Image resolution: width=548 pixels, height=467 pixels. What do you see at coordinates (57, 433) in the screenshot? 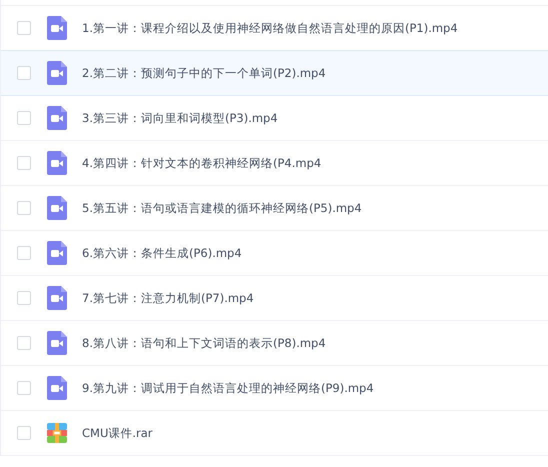
I see `archive-file-icon` at bounding box center [57, 433].